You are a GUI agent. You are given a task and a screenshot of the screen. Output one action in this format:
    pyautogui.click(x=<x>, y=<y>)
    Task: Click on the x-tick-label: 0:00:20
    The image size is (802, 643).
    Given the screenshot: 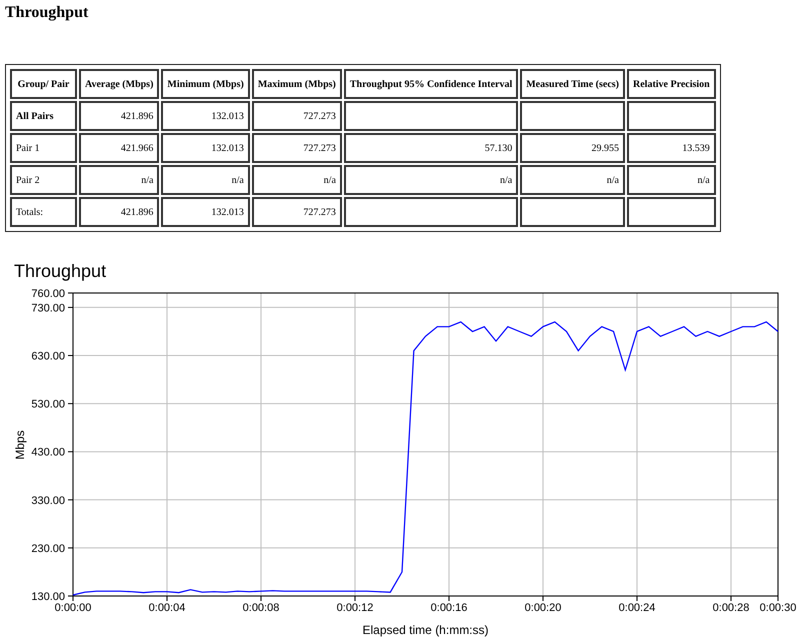 What is the action you would take?
    pyautogui.click(x=543, y=608)
    